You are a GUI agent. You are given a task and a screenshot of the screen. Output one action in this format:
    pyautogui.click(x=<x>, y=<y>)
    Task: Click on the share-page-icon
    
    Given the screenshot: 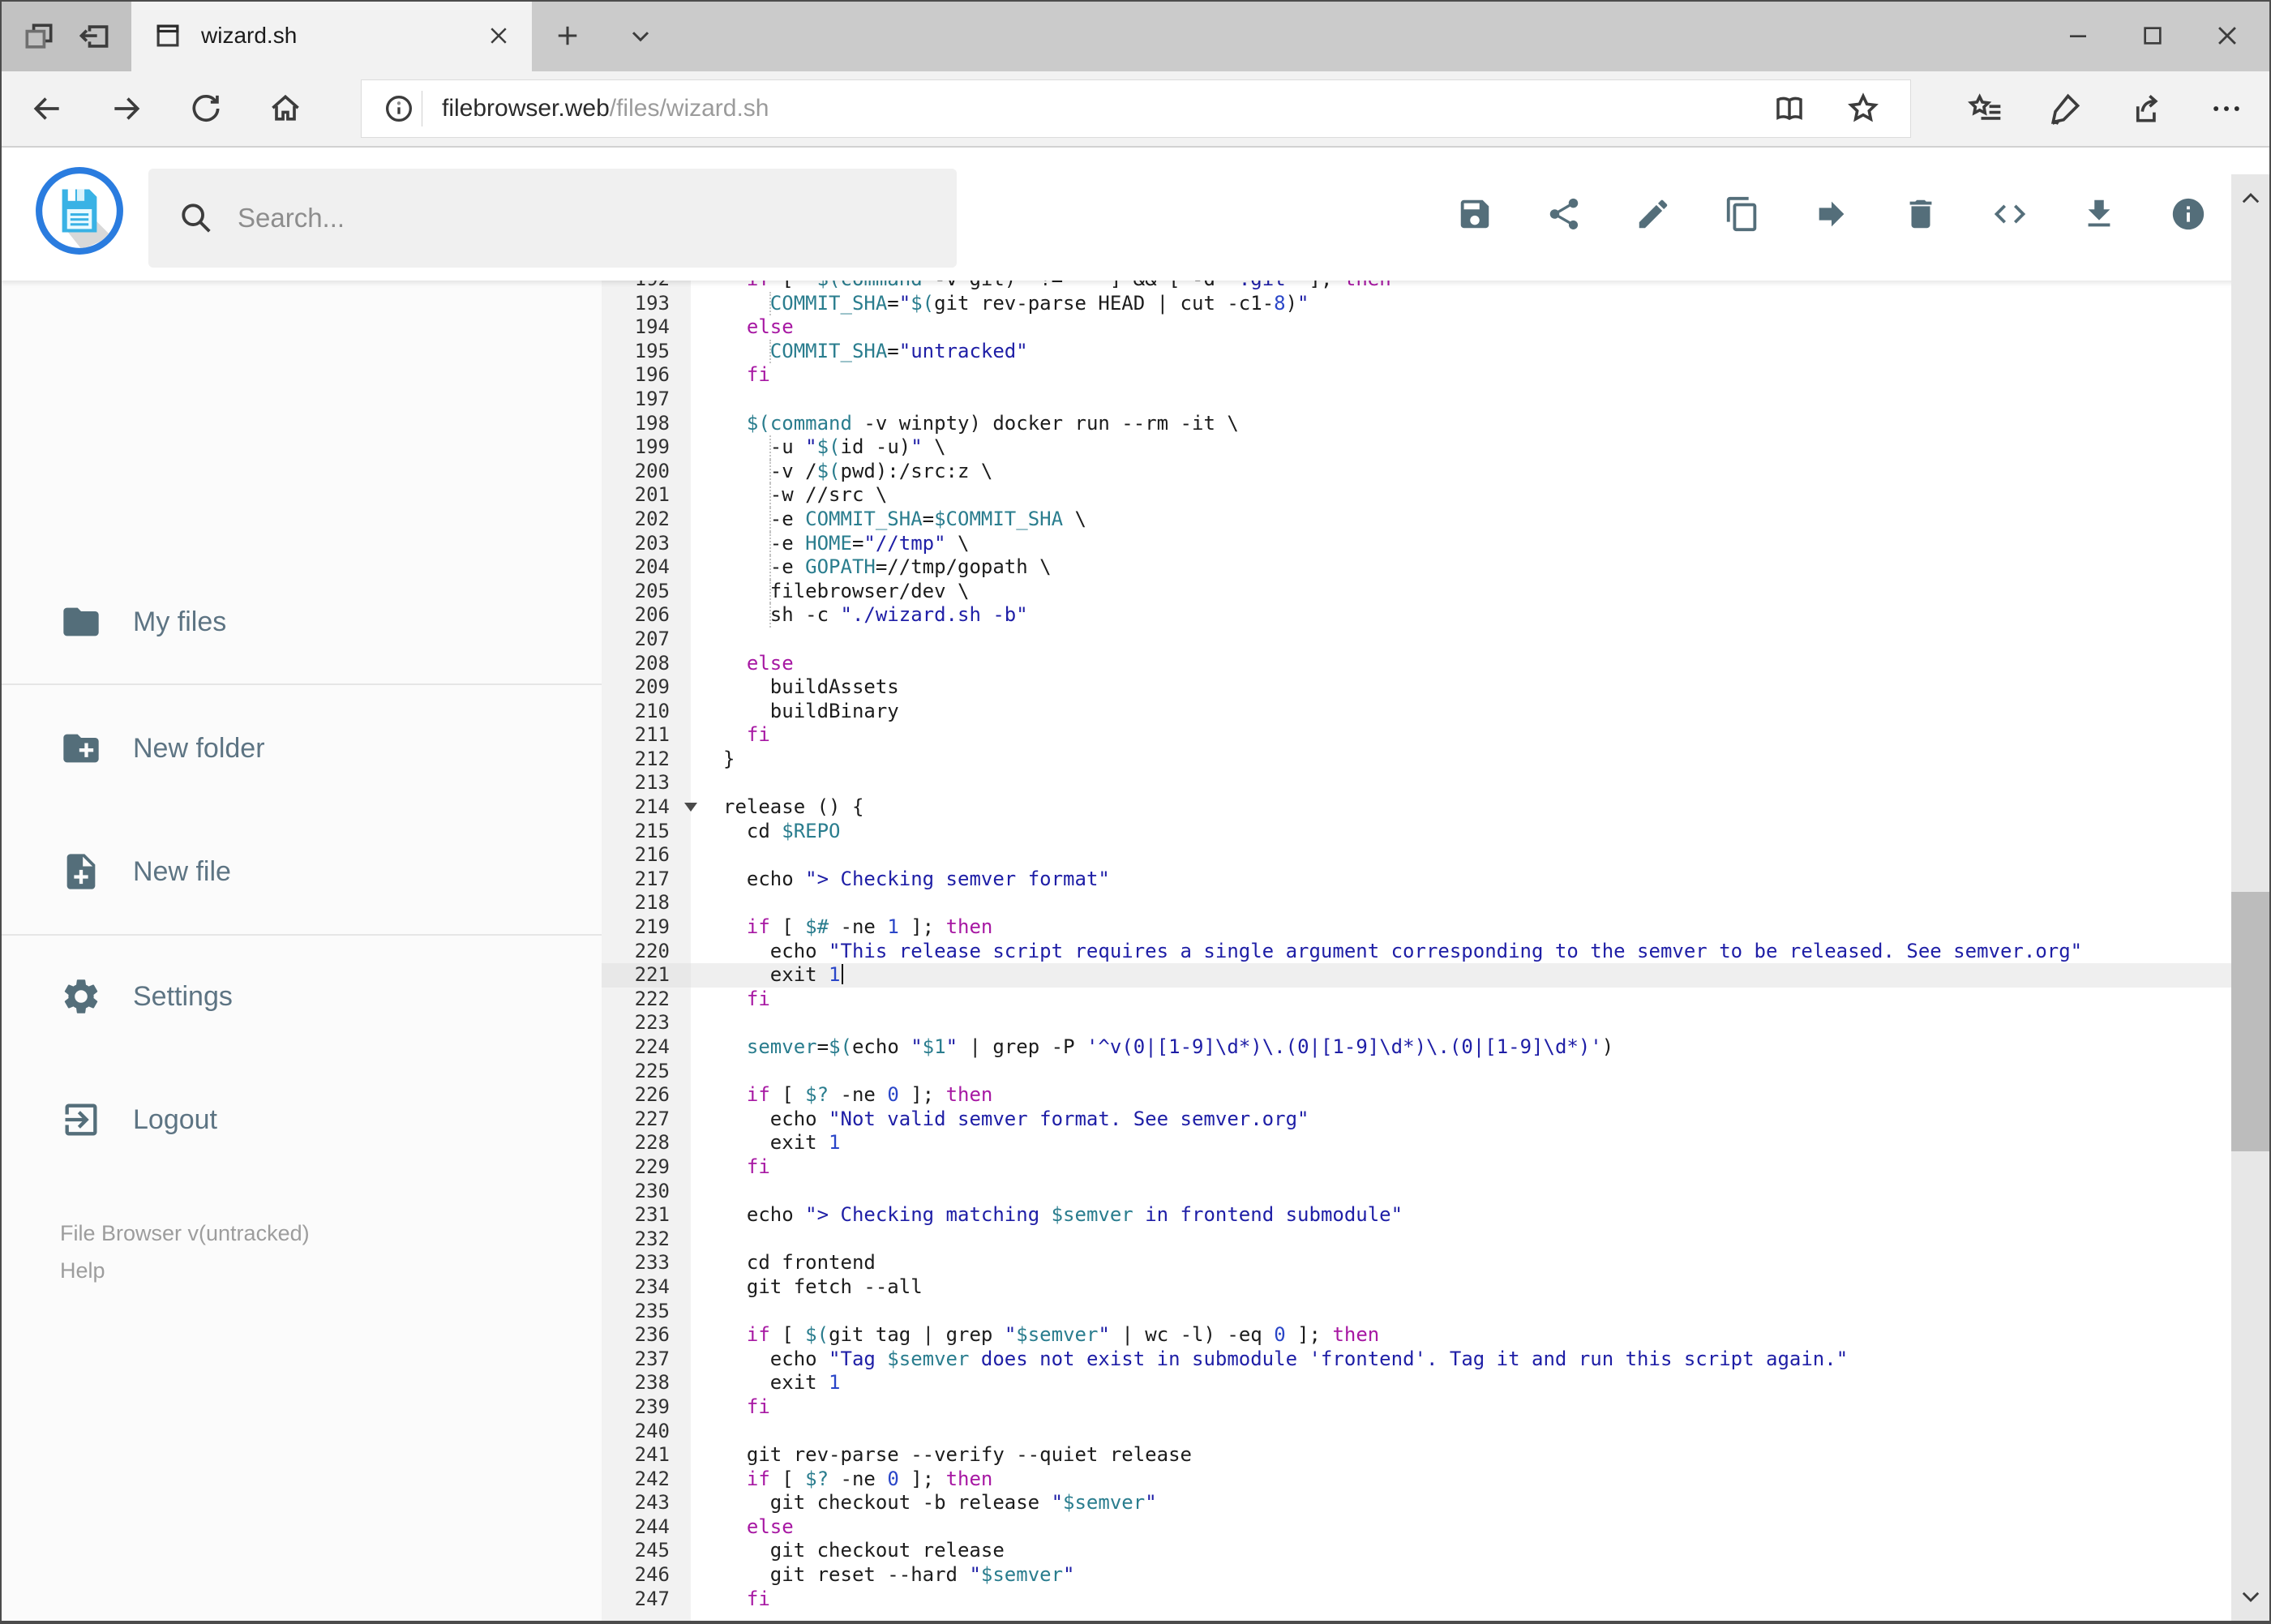 What is the action you would take?
    pyautogui.click(x=2144, y=108)
    